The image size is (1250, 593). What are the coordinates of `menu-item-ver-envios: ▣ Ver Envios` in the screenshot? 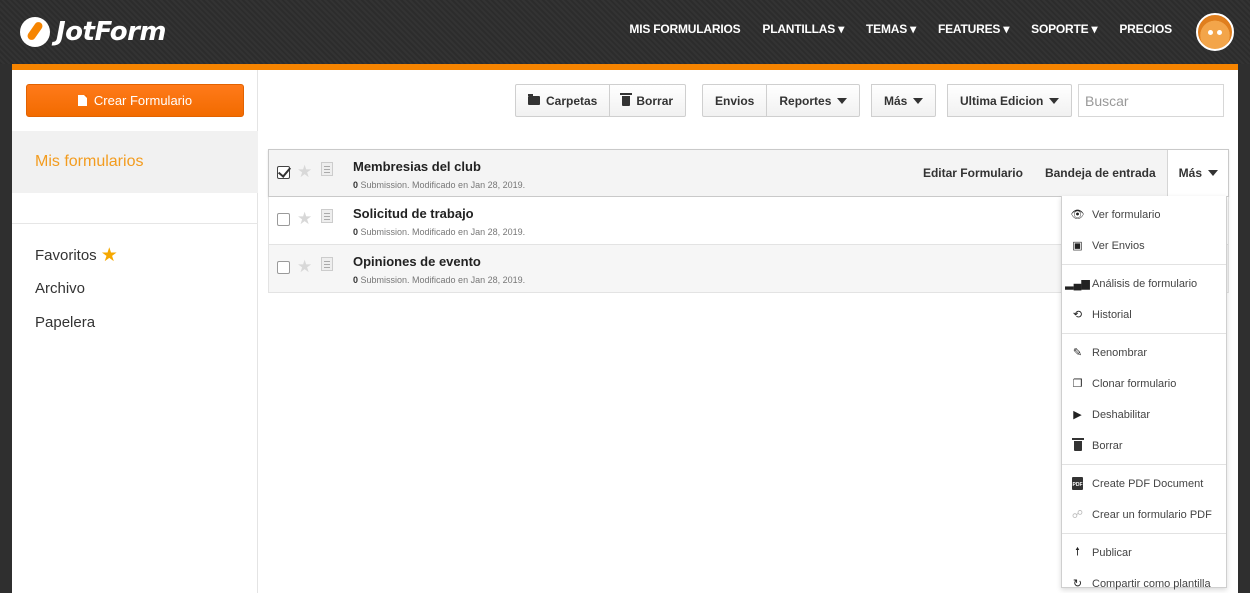 It's located at (1144, 245).